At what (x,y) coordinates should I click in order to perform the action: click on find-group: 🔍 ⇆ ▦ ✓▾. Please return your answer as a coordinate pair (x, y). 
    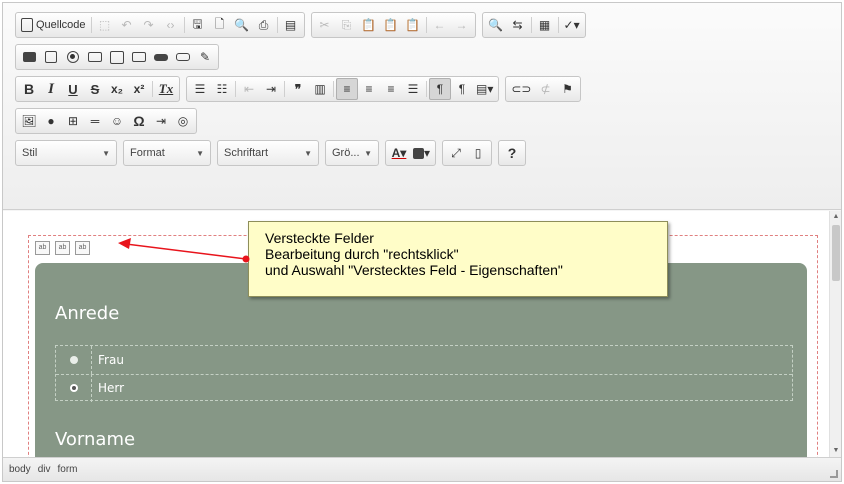
    Looking at the image, I should click on (533, 25).